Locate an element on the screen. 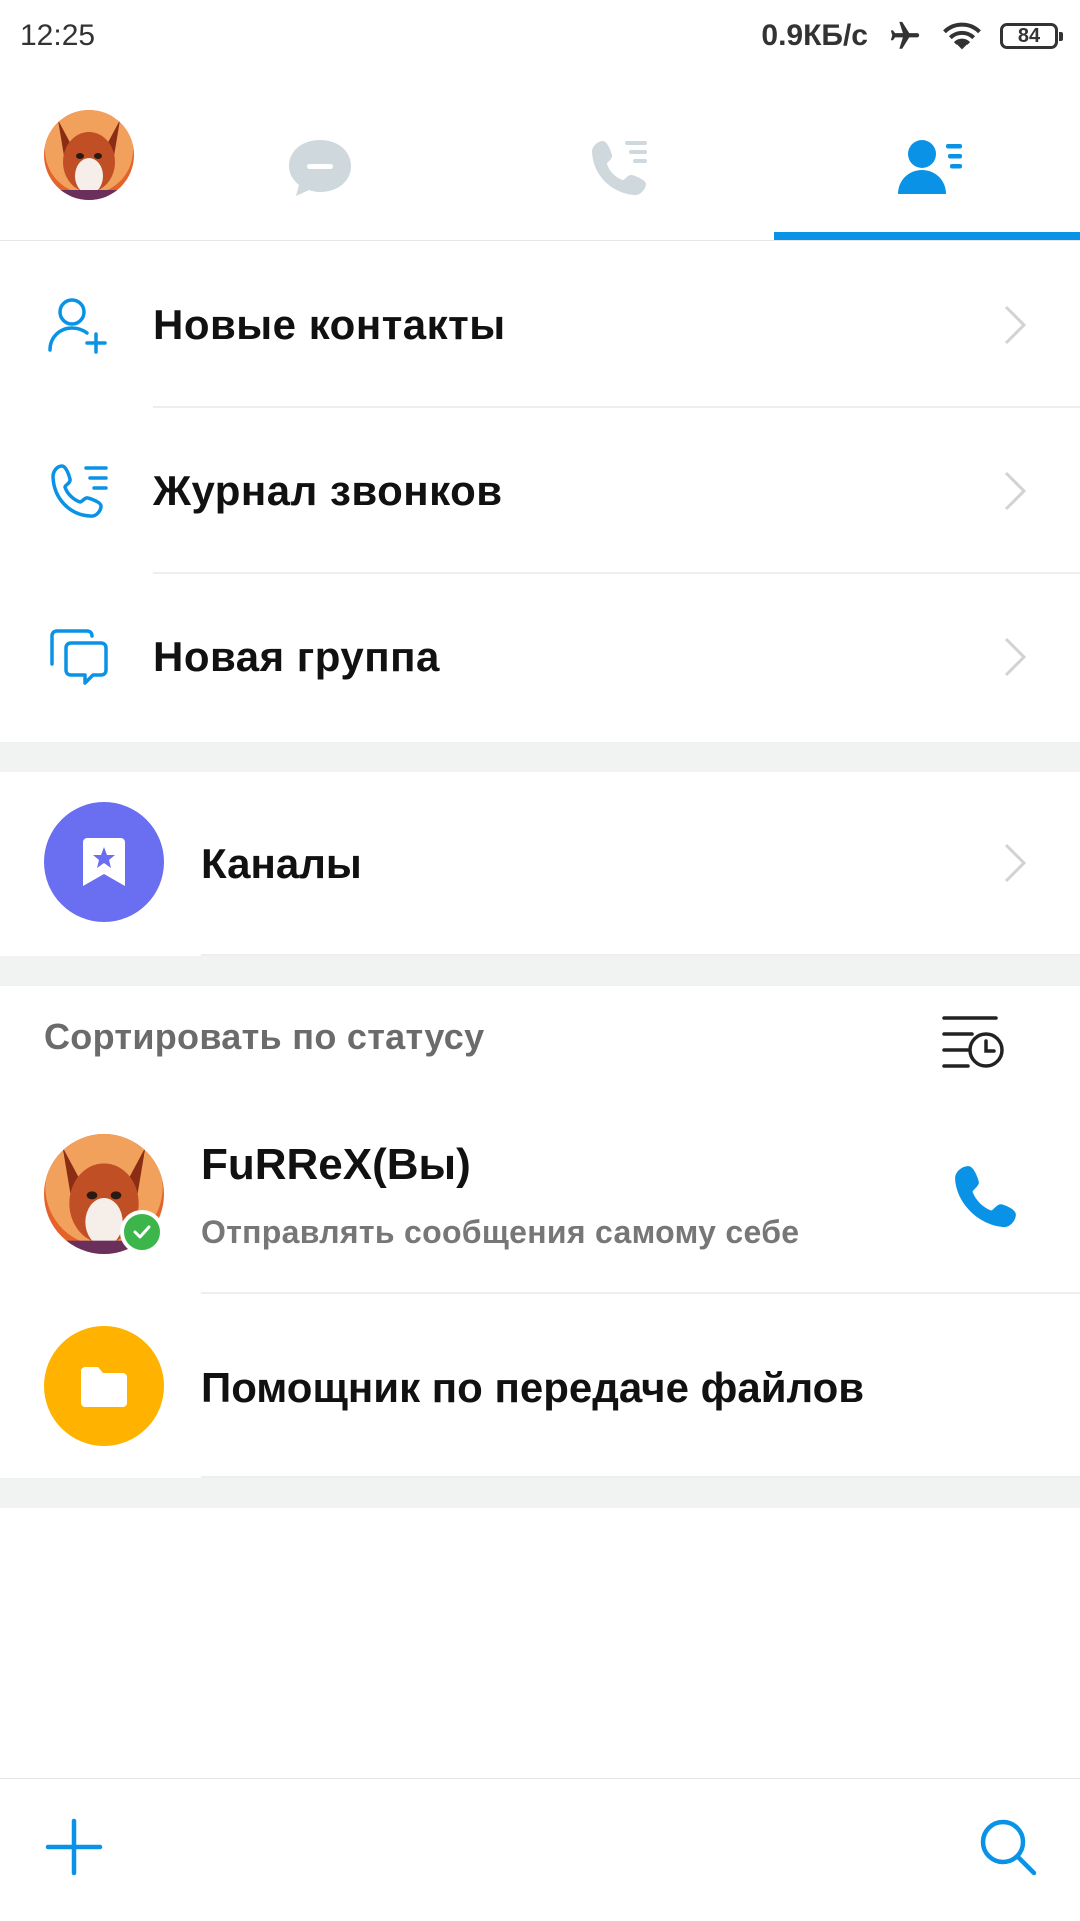  contacts-icon is located at coordinates (930, 167).